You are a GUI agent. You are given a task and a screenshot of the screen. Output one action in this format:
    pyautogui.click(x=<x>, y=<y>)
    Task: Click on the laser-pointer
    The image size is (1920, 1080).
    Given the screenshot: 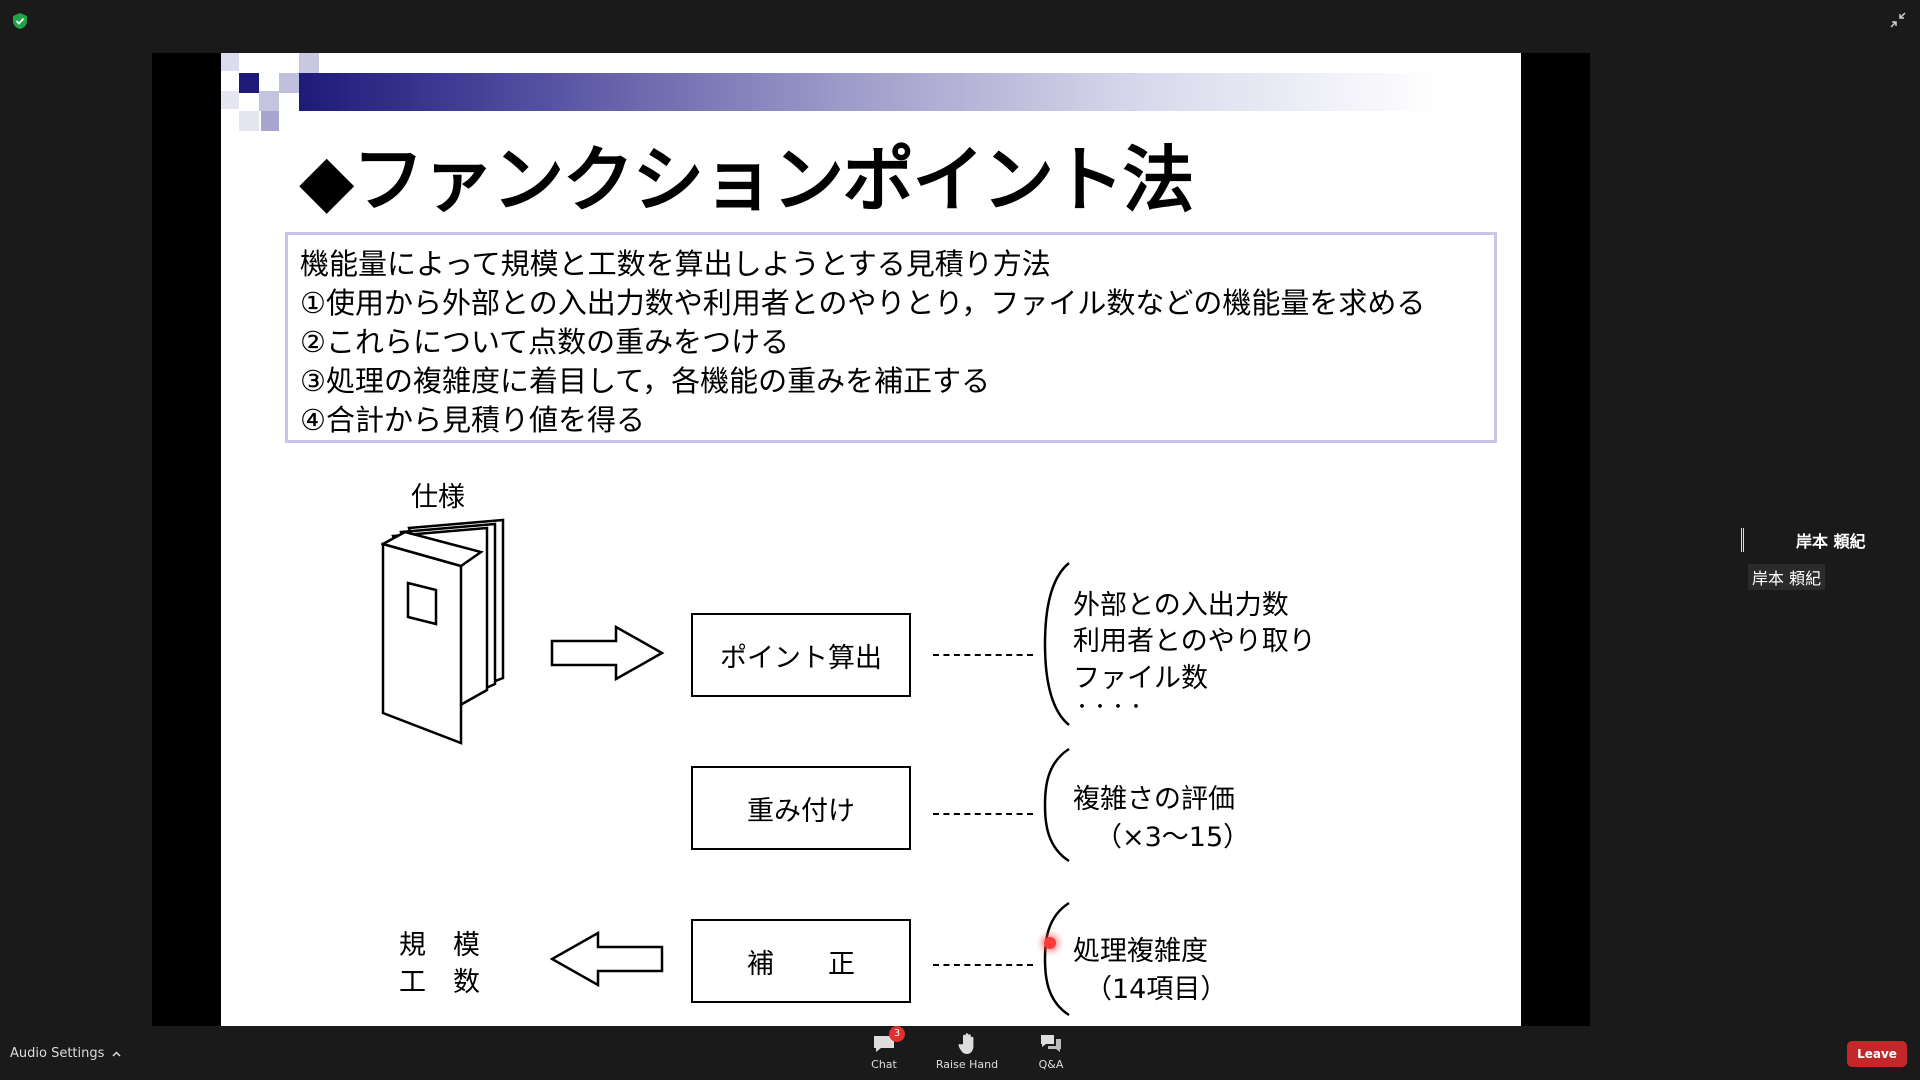 What is the action you would take?
    pyautogui.click(x=1050, y=943)
    